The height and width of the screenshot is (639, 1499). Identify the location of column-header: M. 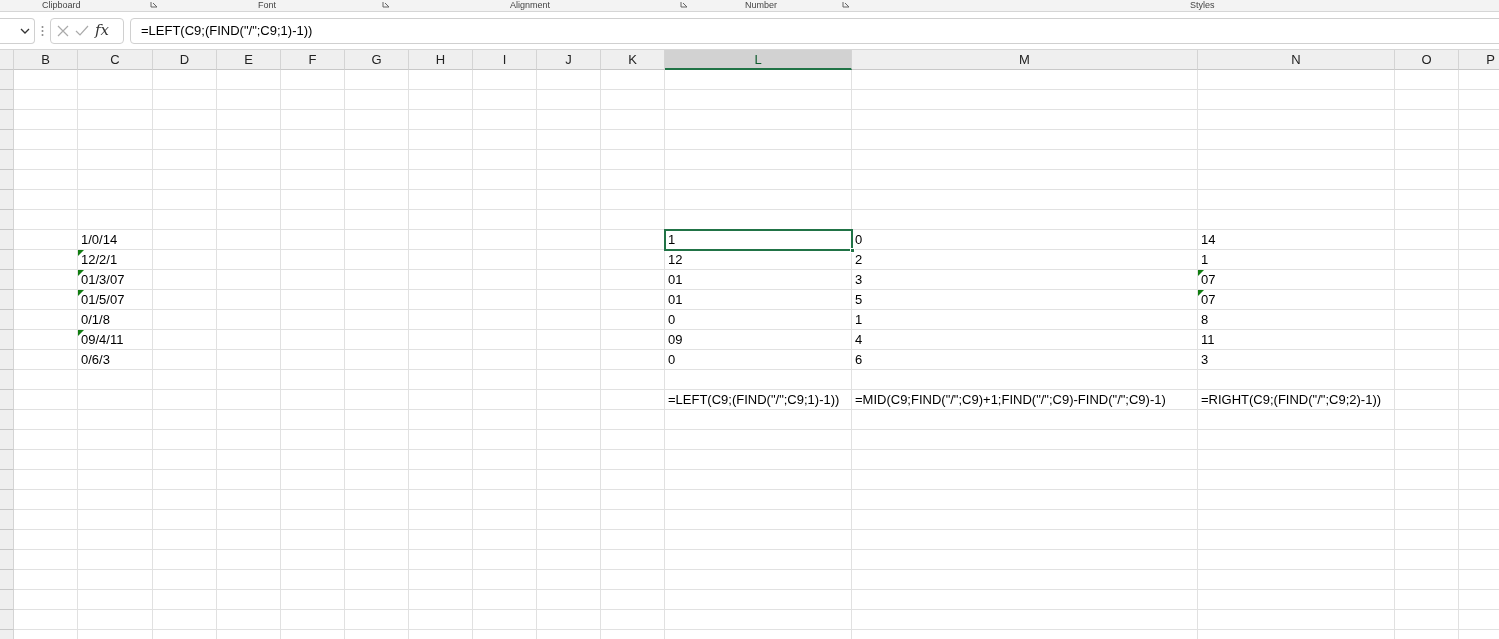
(1025, 60).